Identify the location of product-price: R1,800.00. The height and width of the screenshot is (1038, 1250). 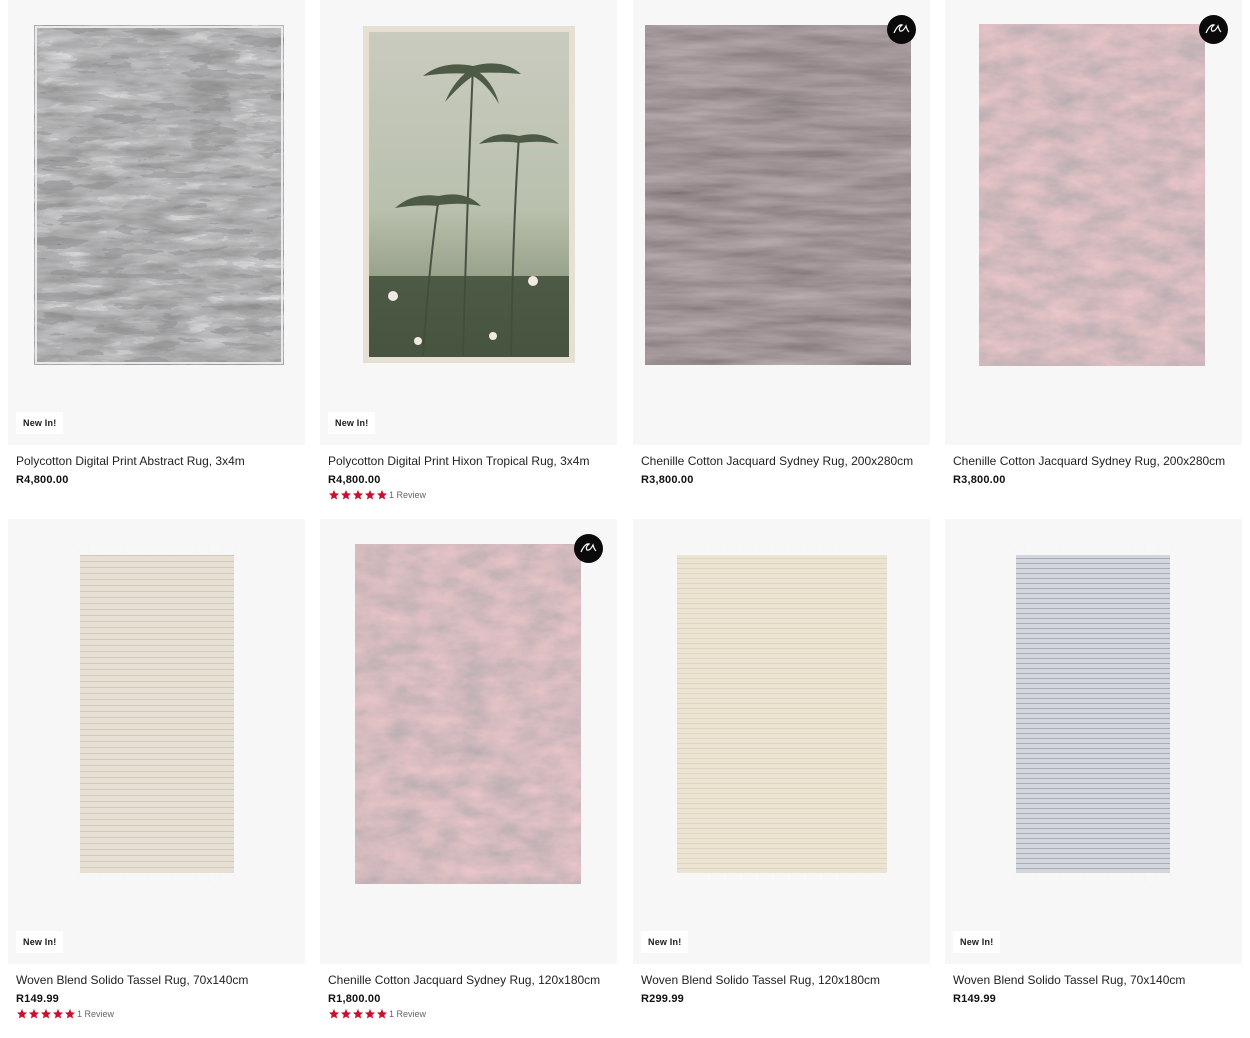
(354, 999).